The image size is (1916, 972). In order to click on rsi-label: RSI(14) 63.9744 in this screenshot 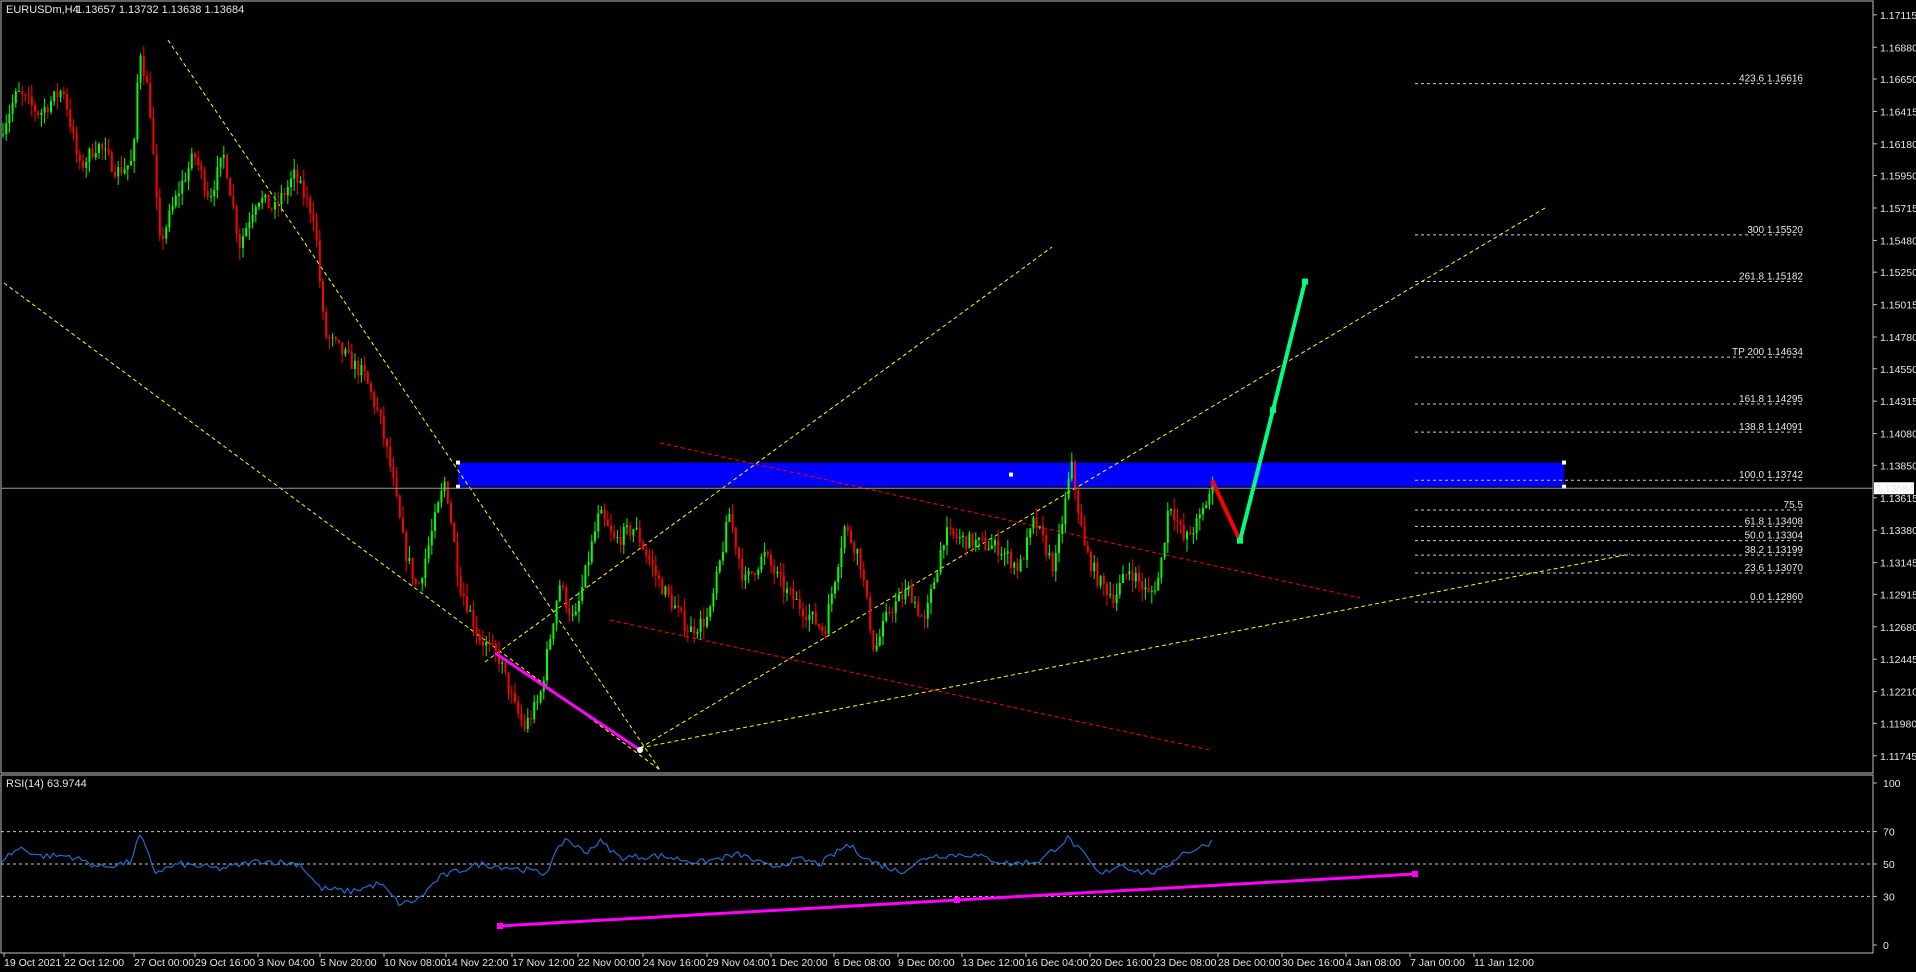, I will do `click(46, 784)`.